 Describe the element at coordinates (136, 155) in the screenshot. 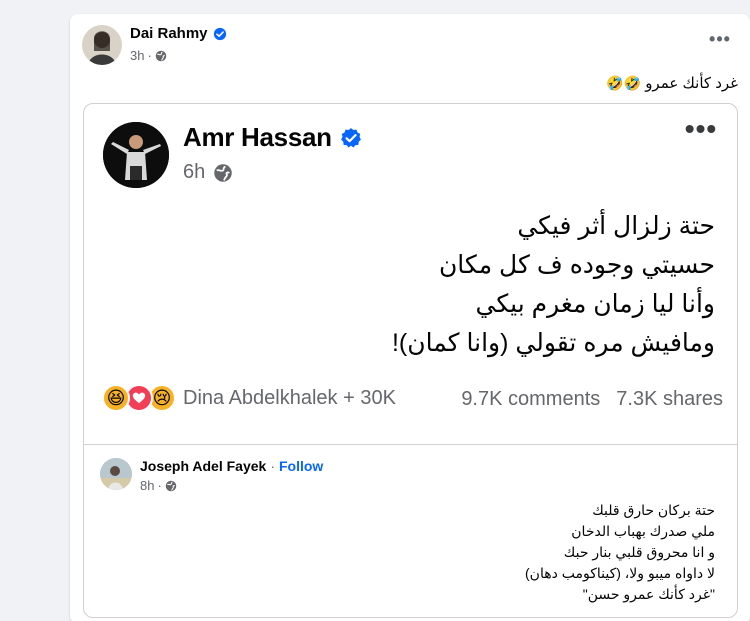

I see `shared-author-avatar` at that location.